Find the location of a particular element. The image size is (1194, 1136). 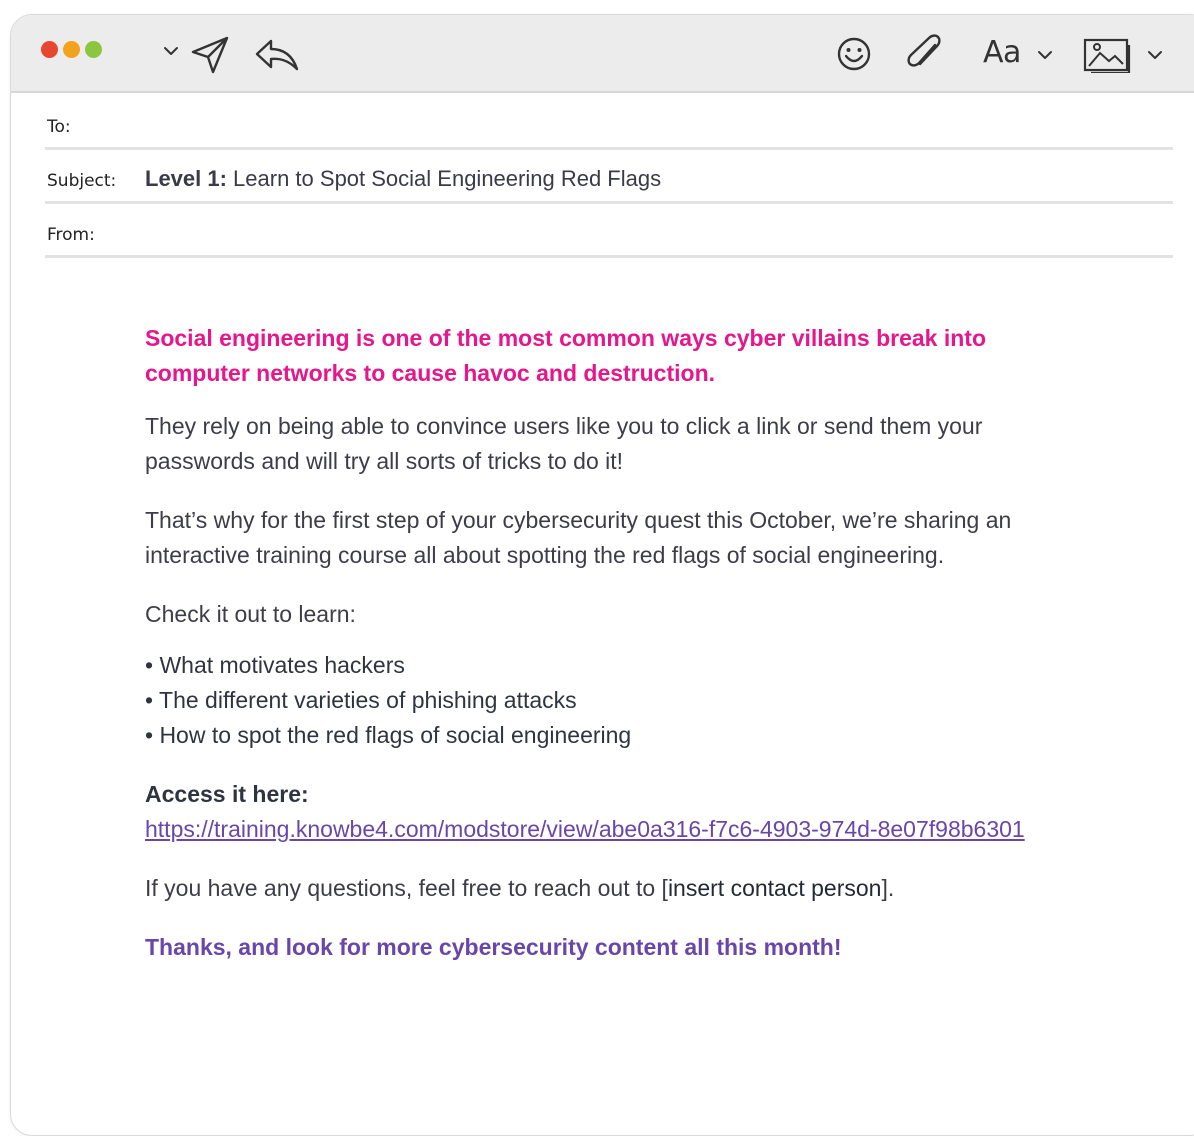

access-label: Access it here: is located at coordinates (227, 794).